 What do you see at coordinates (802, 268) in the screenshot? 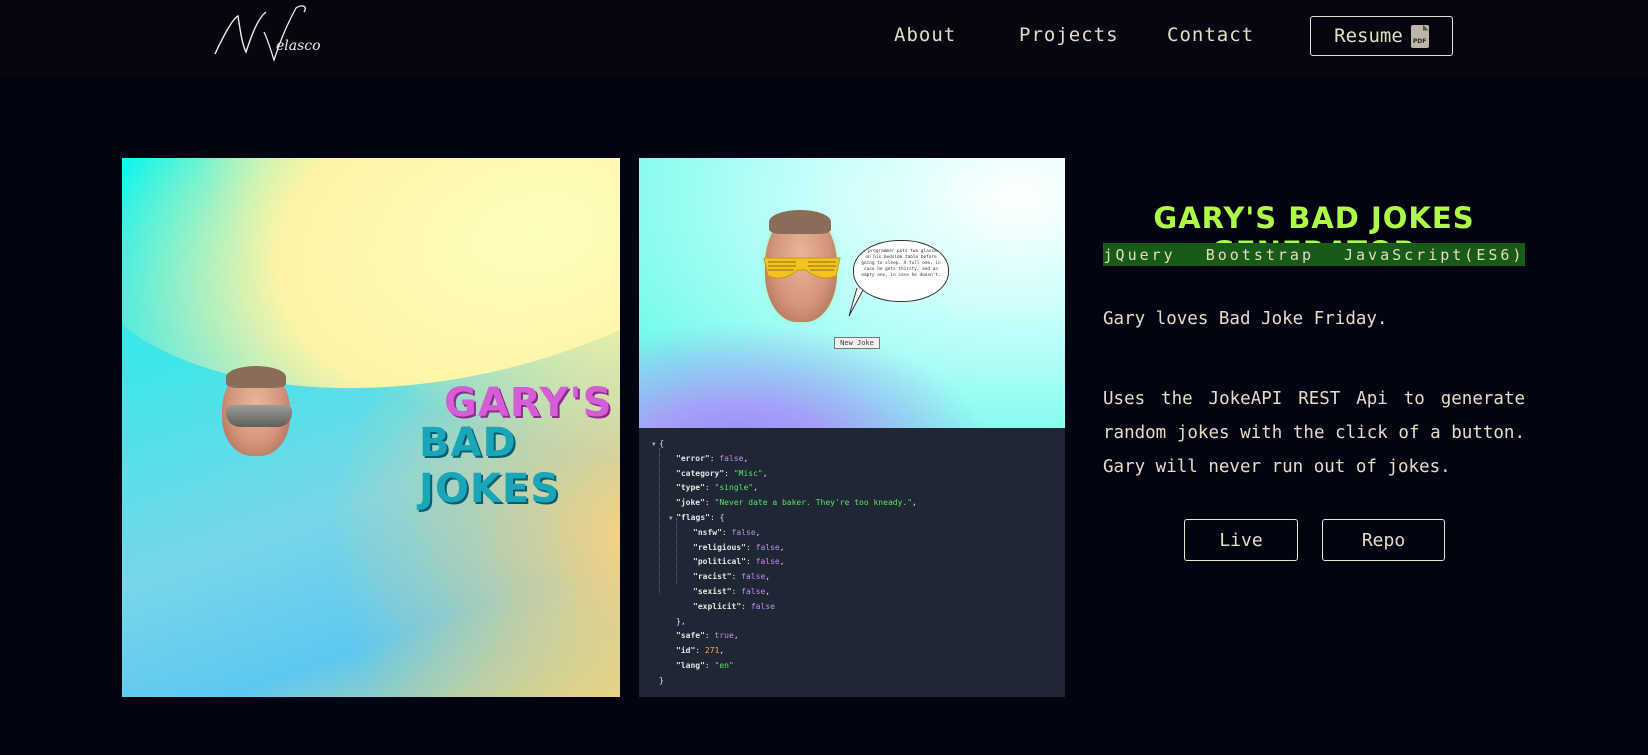
I see `shutter-shades-icon` at bounding box center [802, 268].